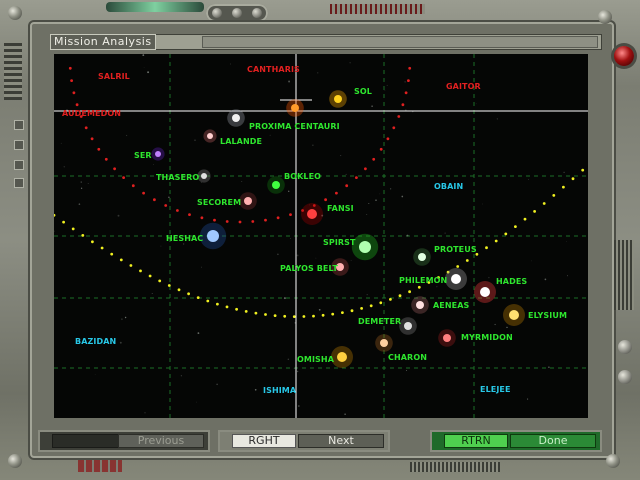  What do you see at coordinates (217, 13) in the screenshot?
I see `emblem-dot-icon` at bounding box center [217, 13].